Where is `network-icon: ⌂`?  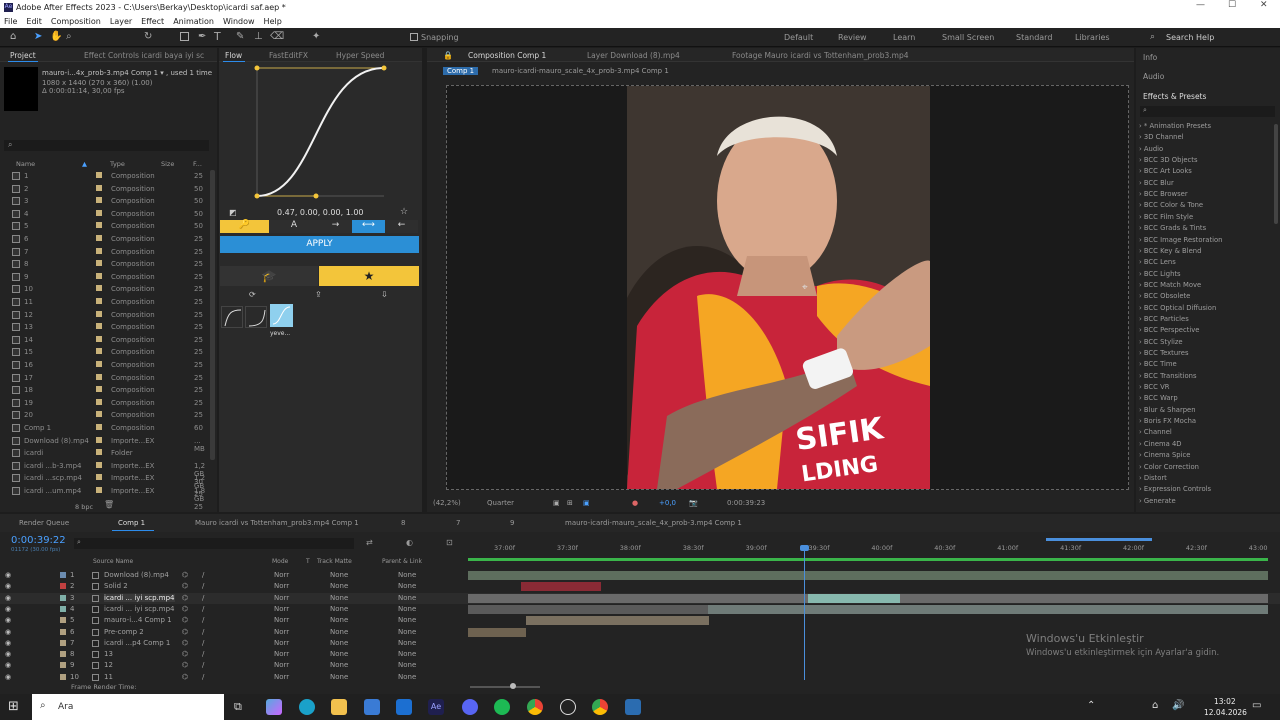
network-icon: ⌂ is located at coordinates (1155, 705).